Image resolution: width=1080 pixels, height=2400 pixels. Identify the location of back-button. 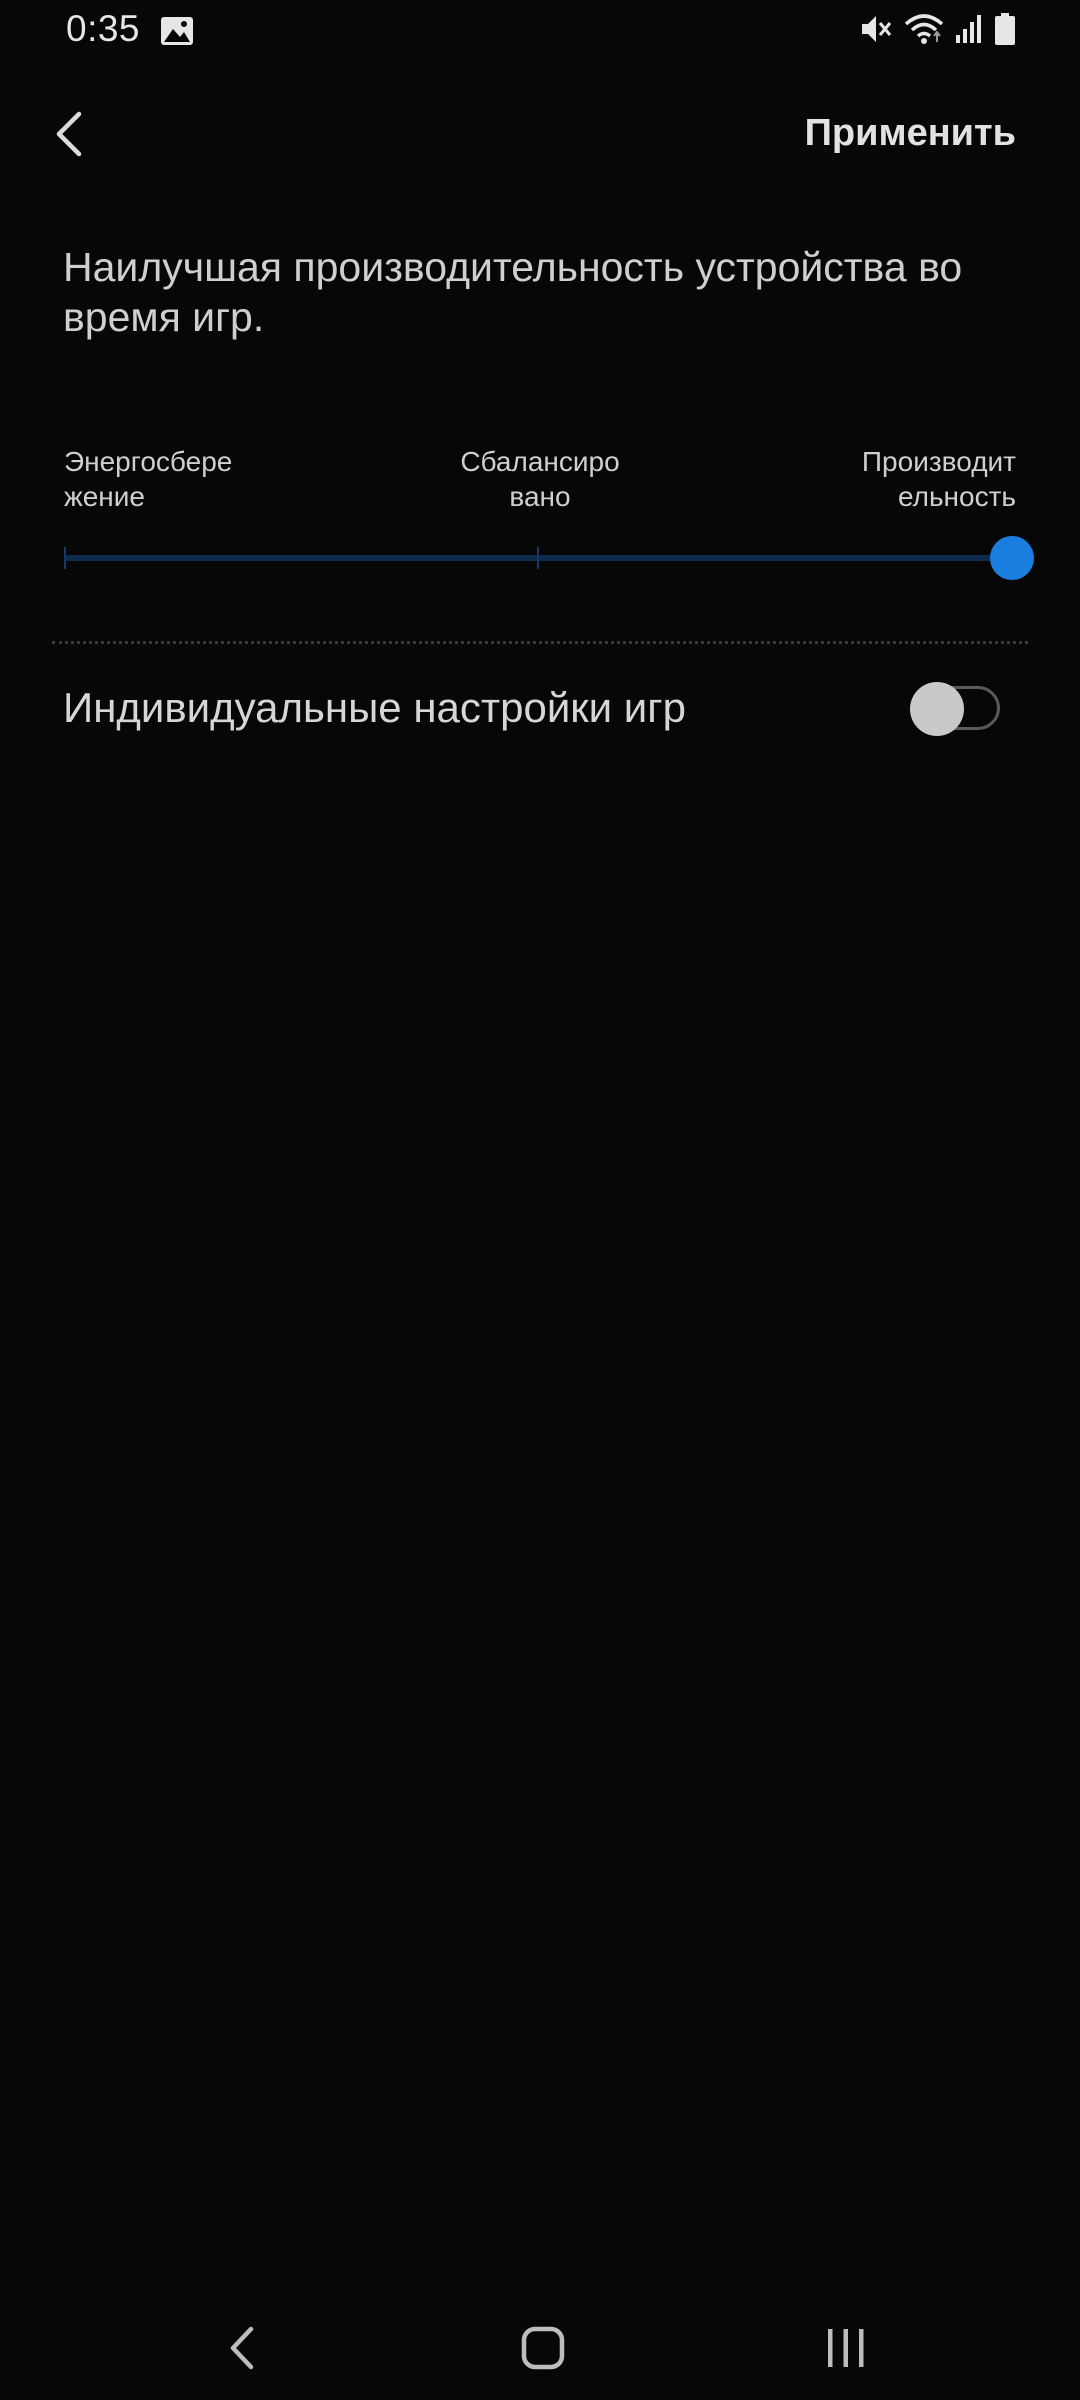
(68, 136).